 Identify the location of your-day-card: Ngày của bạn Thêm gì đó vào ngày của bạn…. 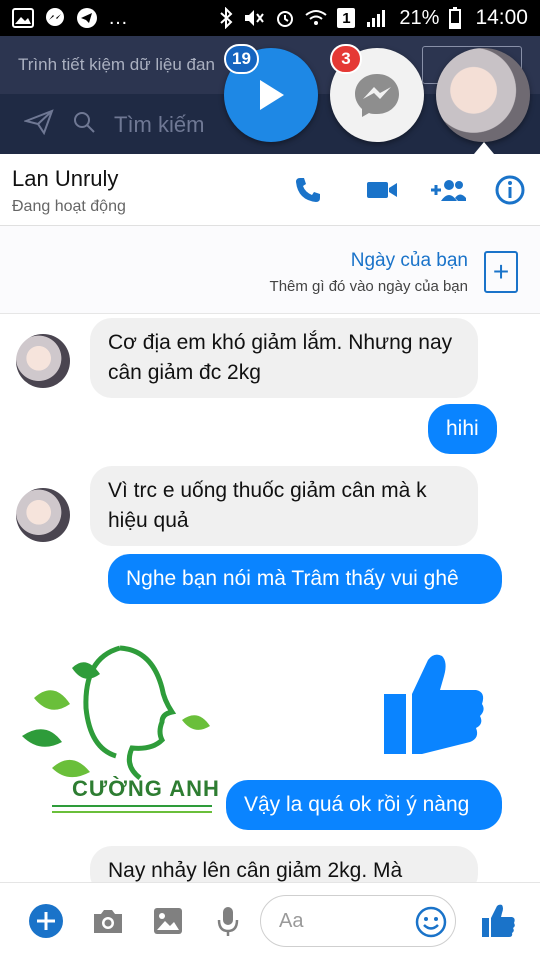
(270, 270).